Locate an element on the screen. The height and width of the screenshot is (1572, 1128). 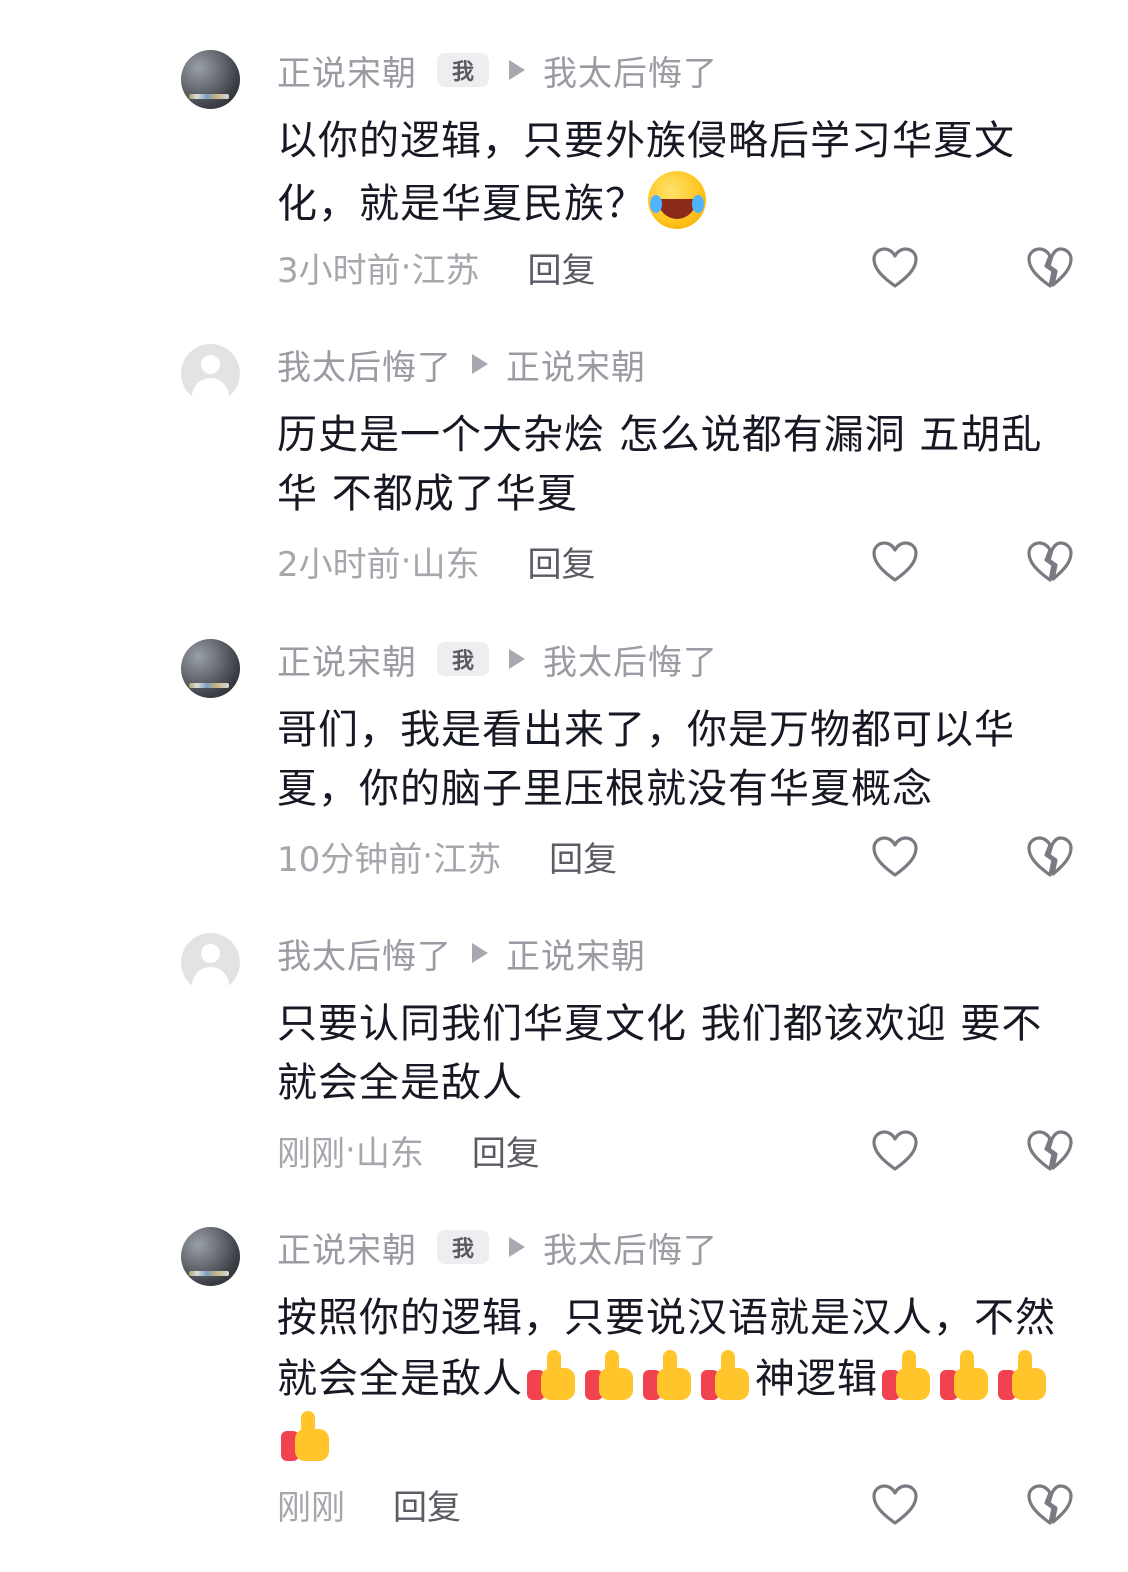
comment-text-part: 历史是一个大杂烩 怎么说都有漏洞 五胡乱华 不都成了华夏 is located at coordinates (660, 464).